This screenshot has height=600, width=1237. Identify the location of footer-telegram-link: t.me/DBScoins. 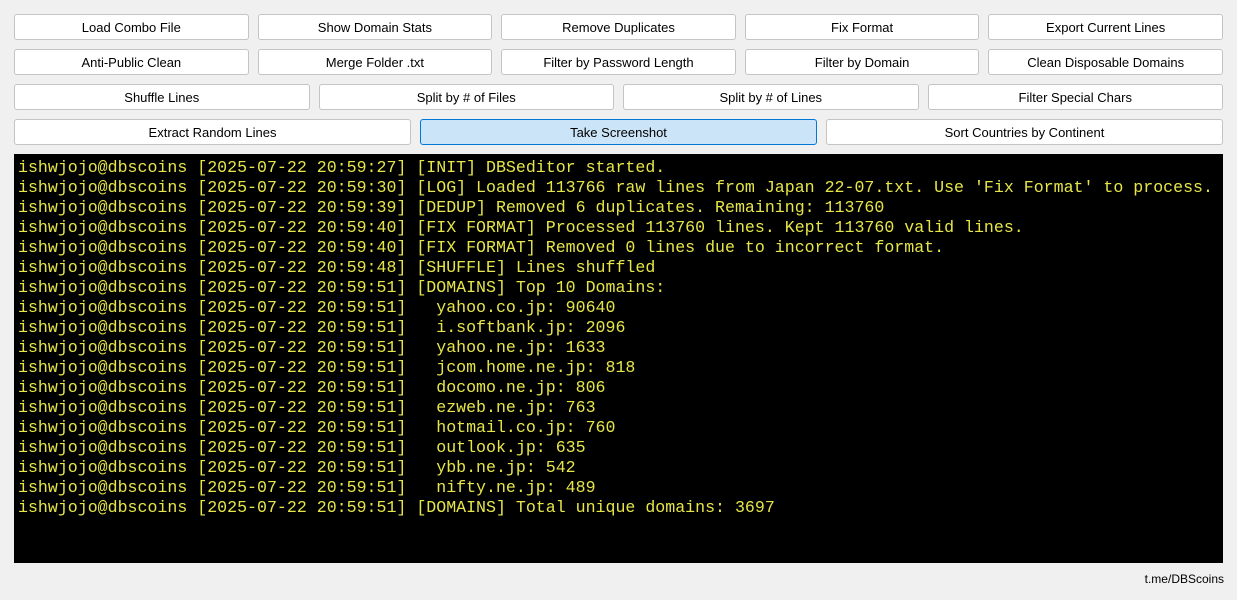
(1184, 579).